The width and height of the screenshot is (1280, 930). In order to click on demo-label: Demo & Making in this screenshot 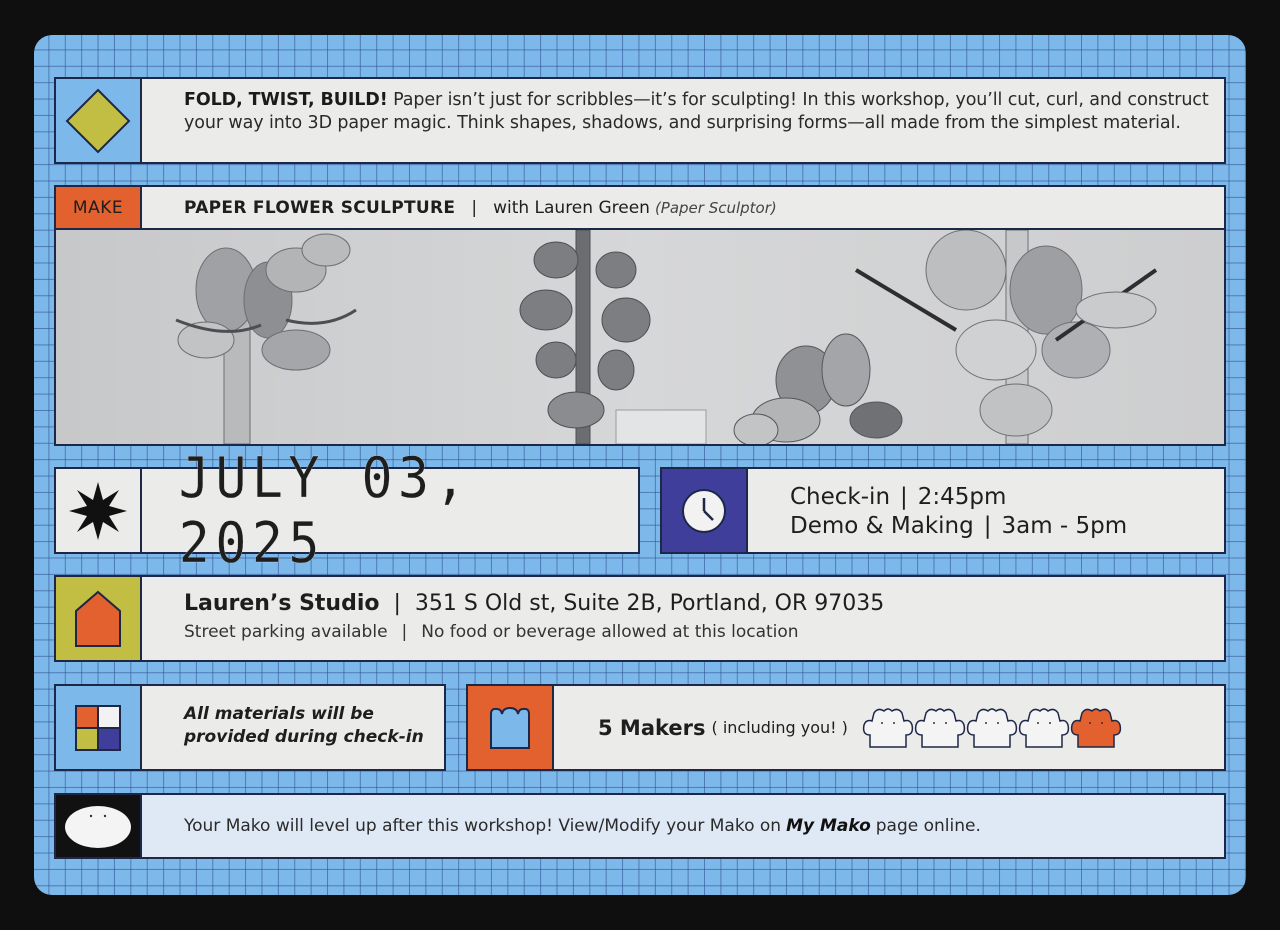, I will do `click(882, 526)`.